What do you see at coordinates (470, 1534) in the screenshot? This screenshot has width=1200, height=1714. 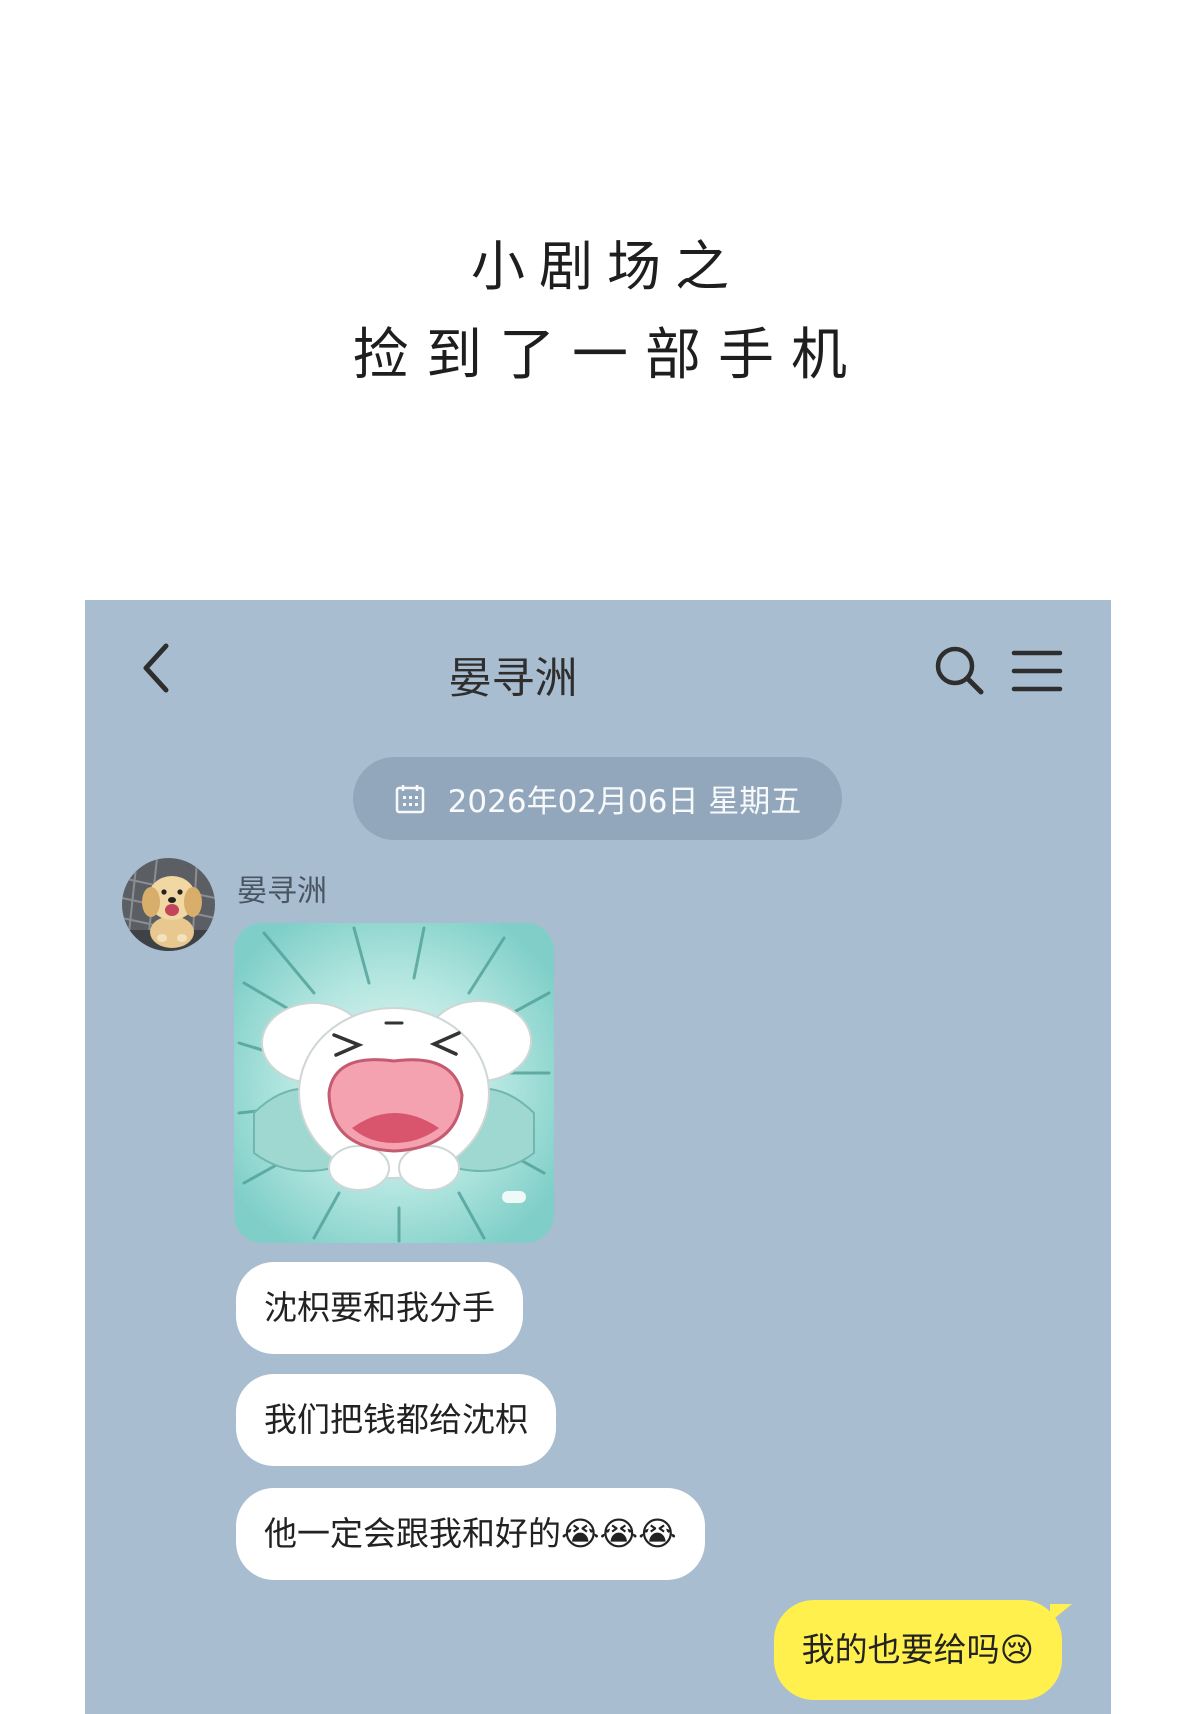 I see `incoming-message-bubble: 他一定会跟我和好的😭😭😭` at bounding box center [470, 1534].